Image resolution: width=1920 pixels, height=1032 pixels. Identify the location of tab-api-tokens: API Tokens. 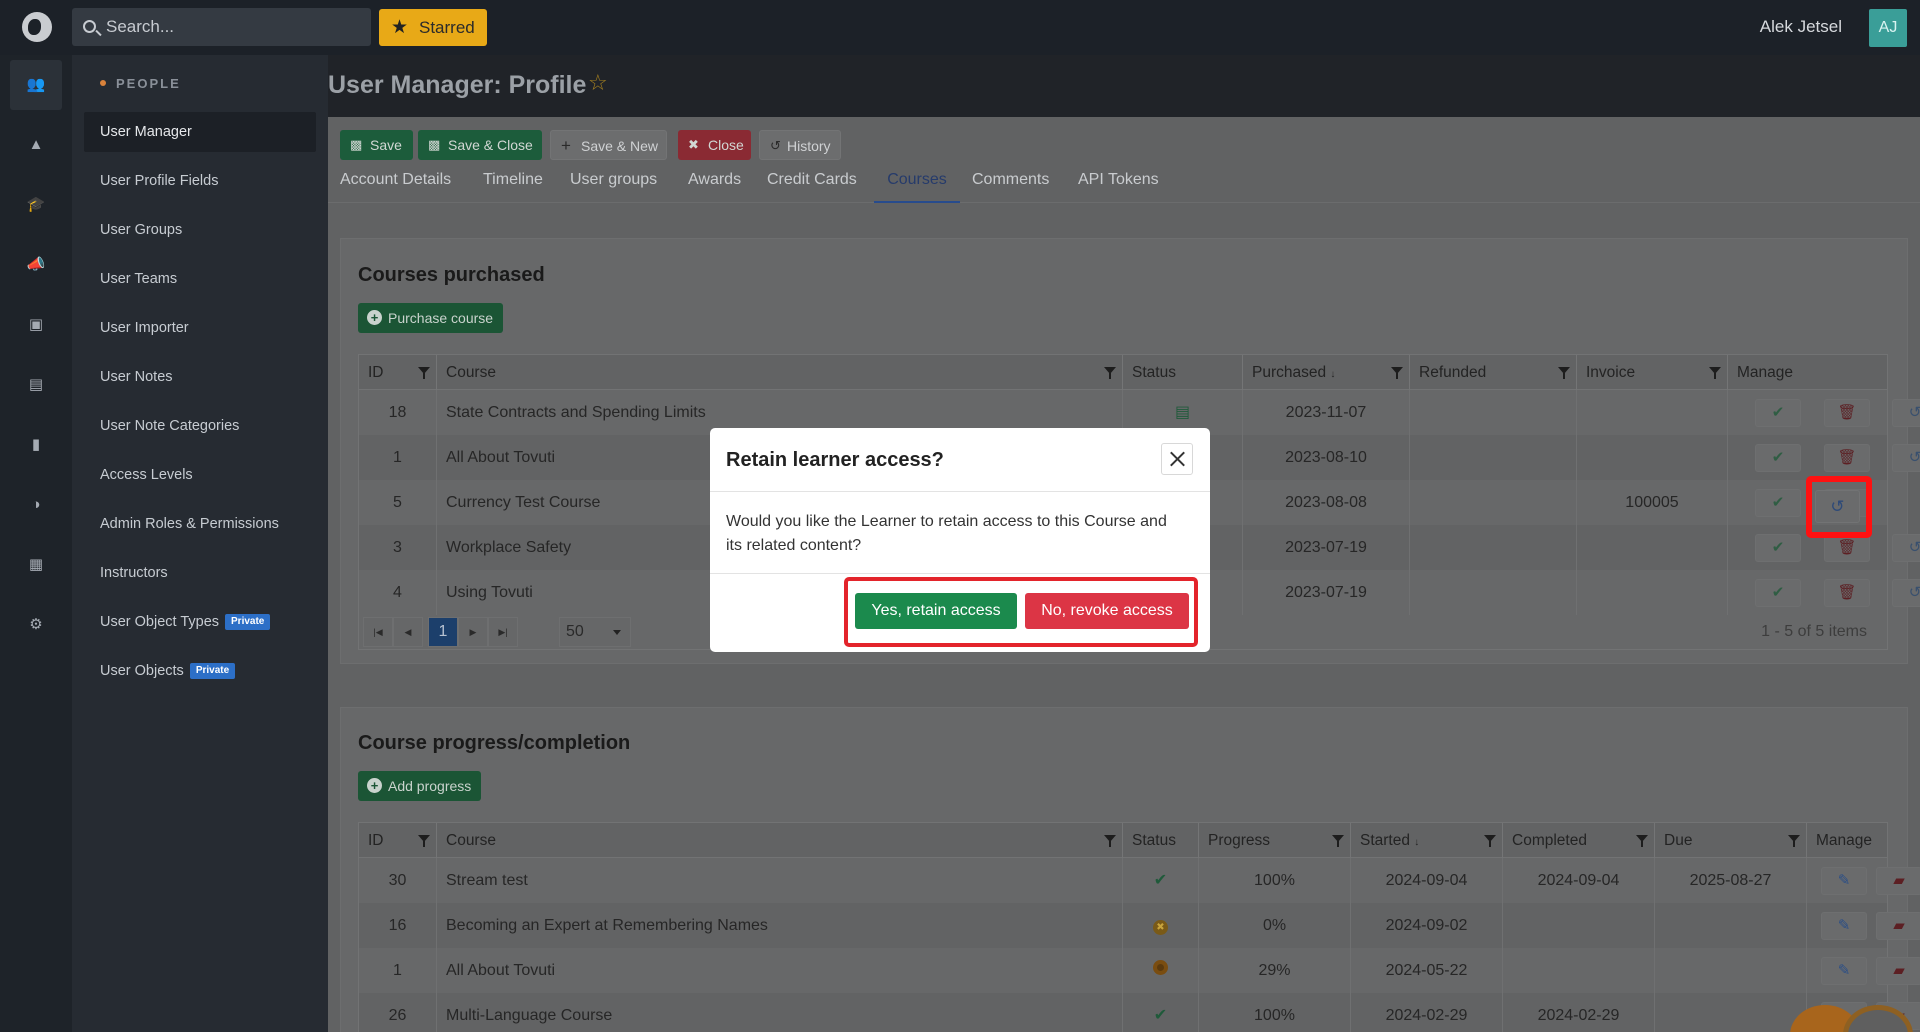
(1118, 184).